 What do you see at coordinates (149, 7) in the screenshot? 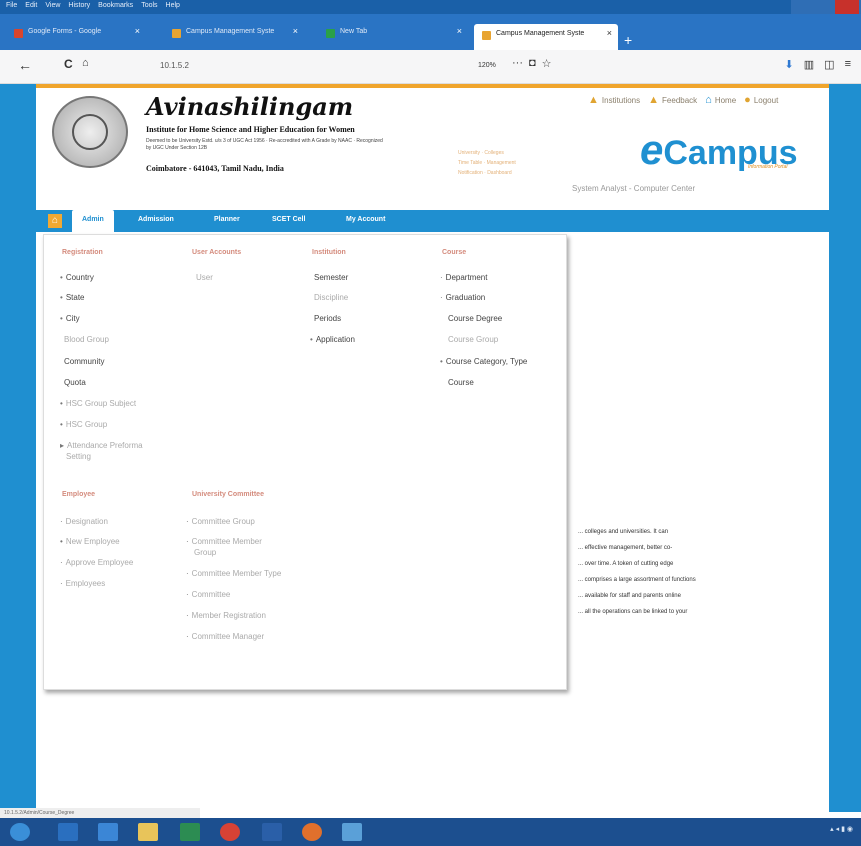
I see `menu-tools: Tools` at bounding box center [149, 7].